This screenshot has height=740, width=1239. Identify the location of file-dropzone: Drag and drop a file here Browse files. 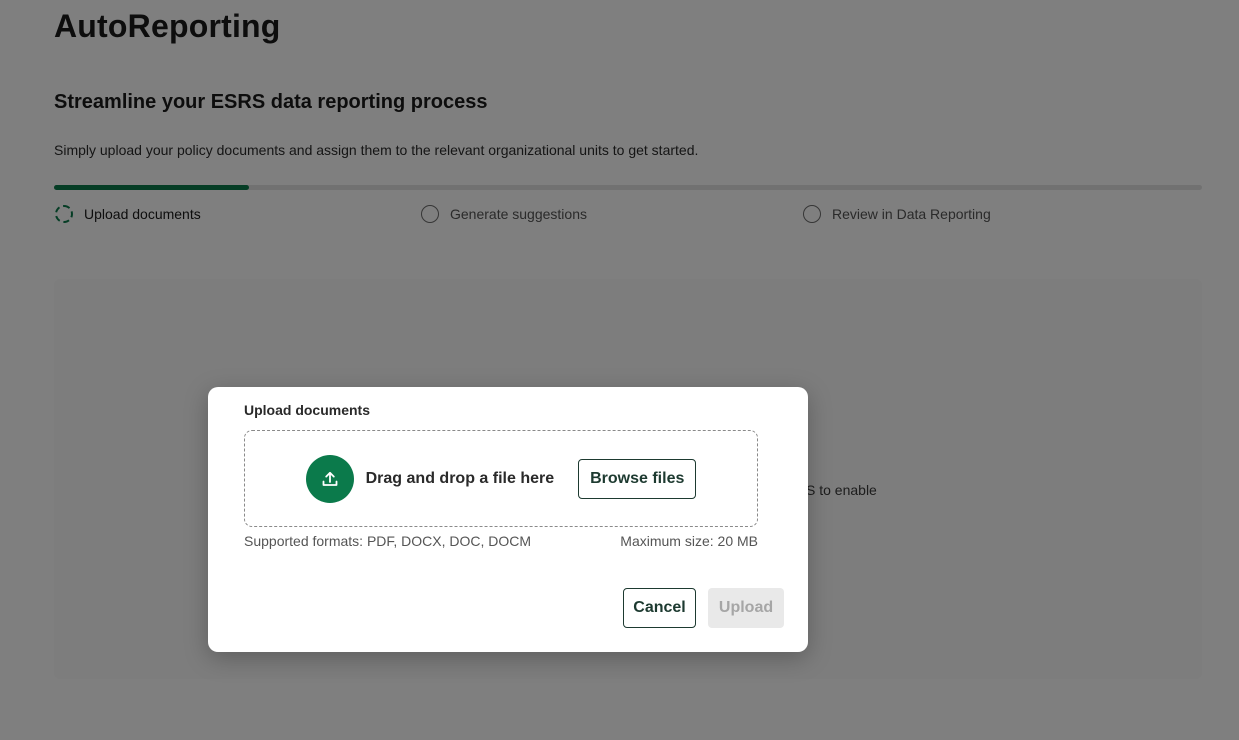
(501, 478).